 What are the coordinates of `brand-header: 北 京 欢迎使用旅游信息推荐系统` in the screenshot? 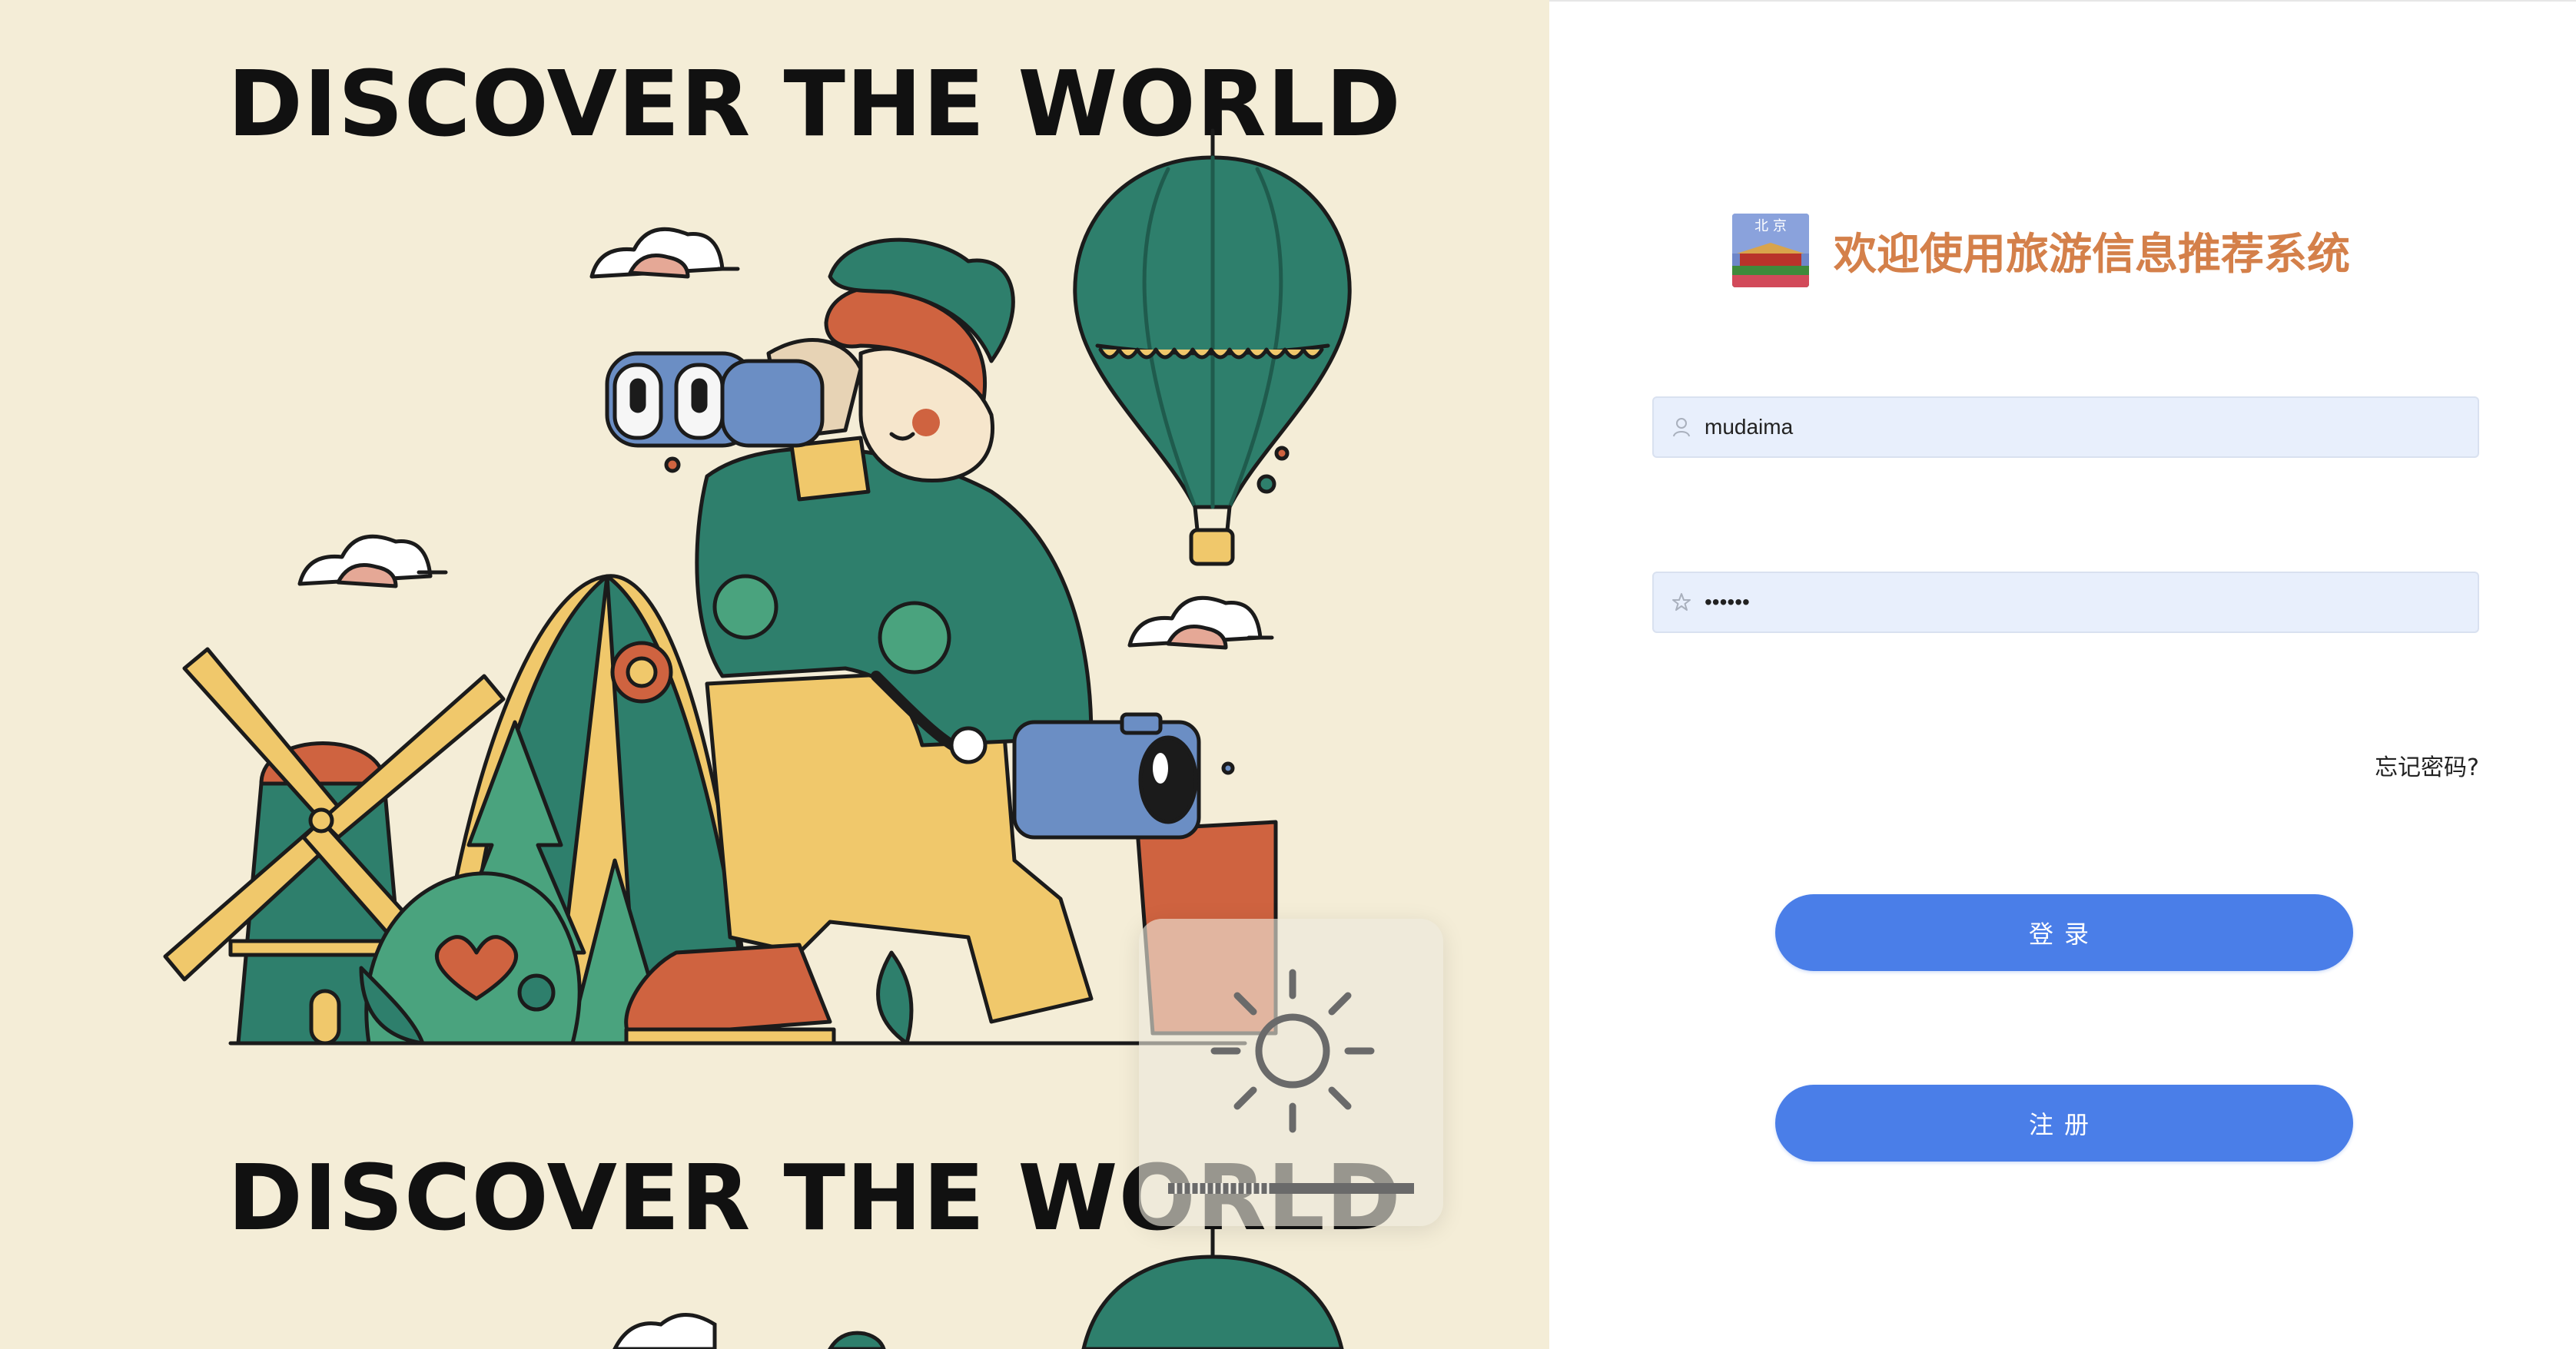 It's located at (2041, 250).